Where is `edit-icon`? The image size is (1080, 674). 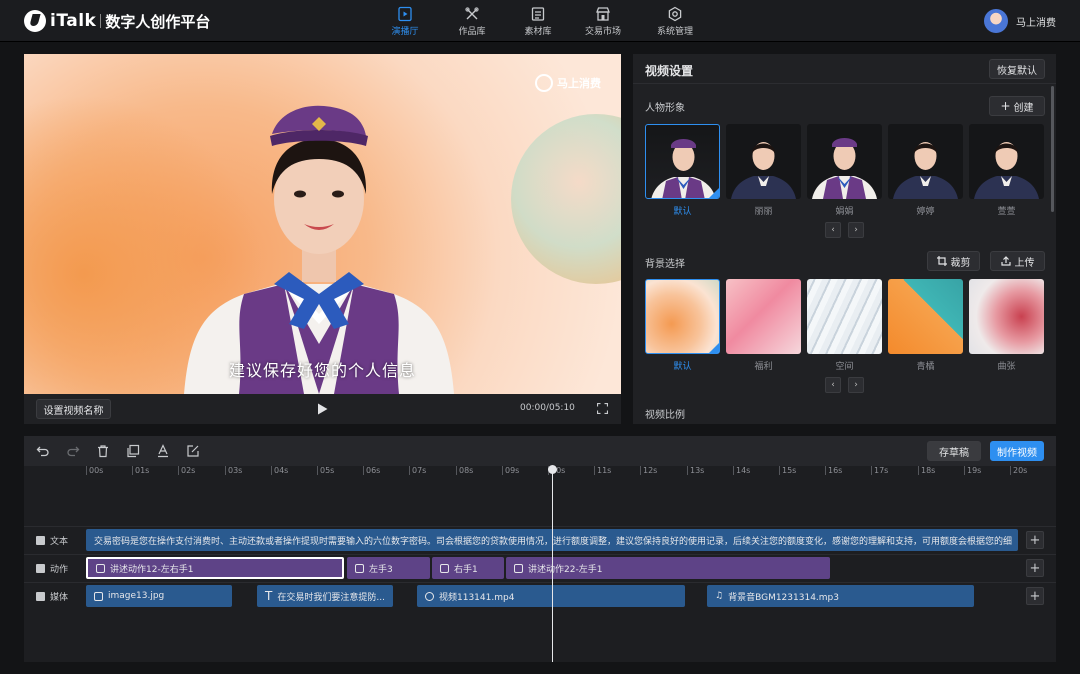
edit-icon is located at coordinates (193, 451).